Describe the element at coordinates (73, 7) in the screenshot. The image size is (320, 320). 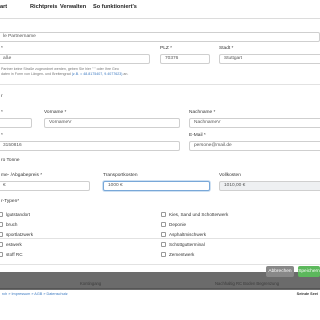
I see `tab-verwalten: Verwalten` at that location.